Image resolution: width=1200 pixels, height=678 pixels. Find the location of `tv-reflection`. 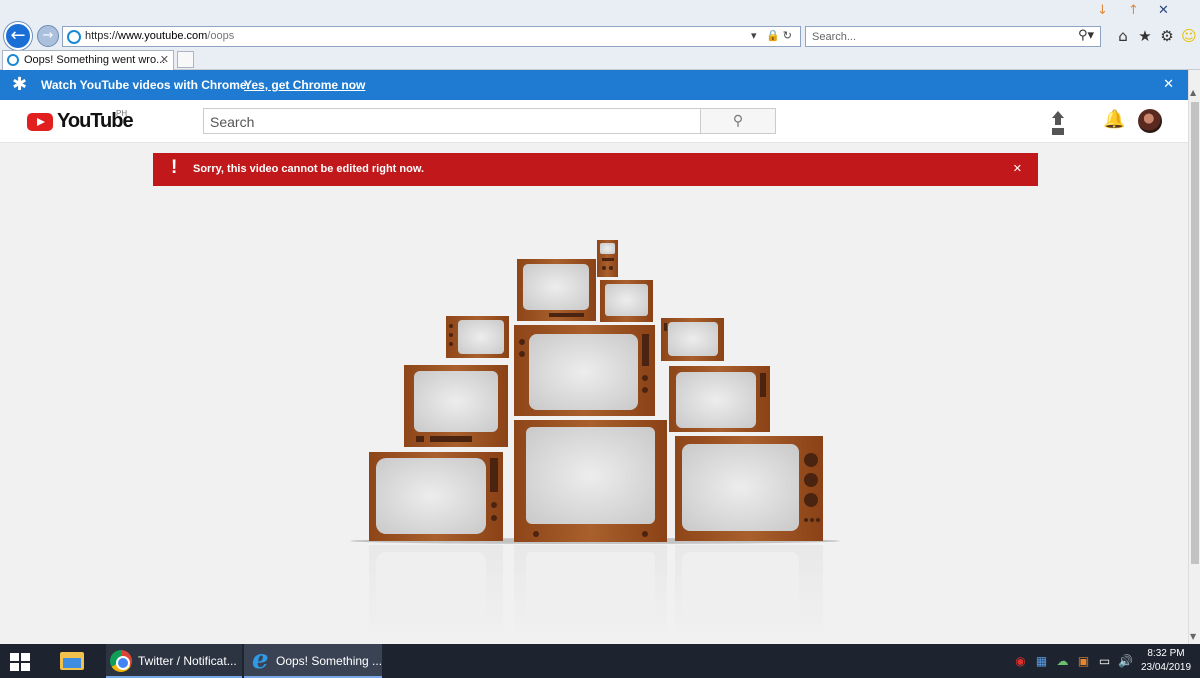

tv-reflection is located at coordinates (596, 590).